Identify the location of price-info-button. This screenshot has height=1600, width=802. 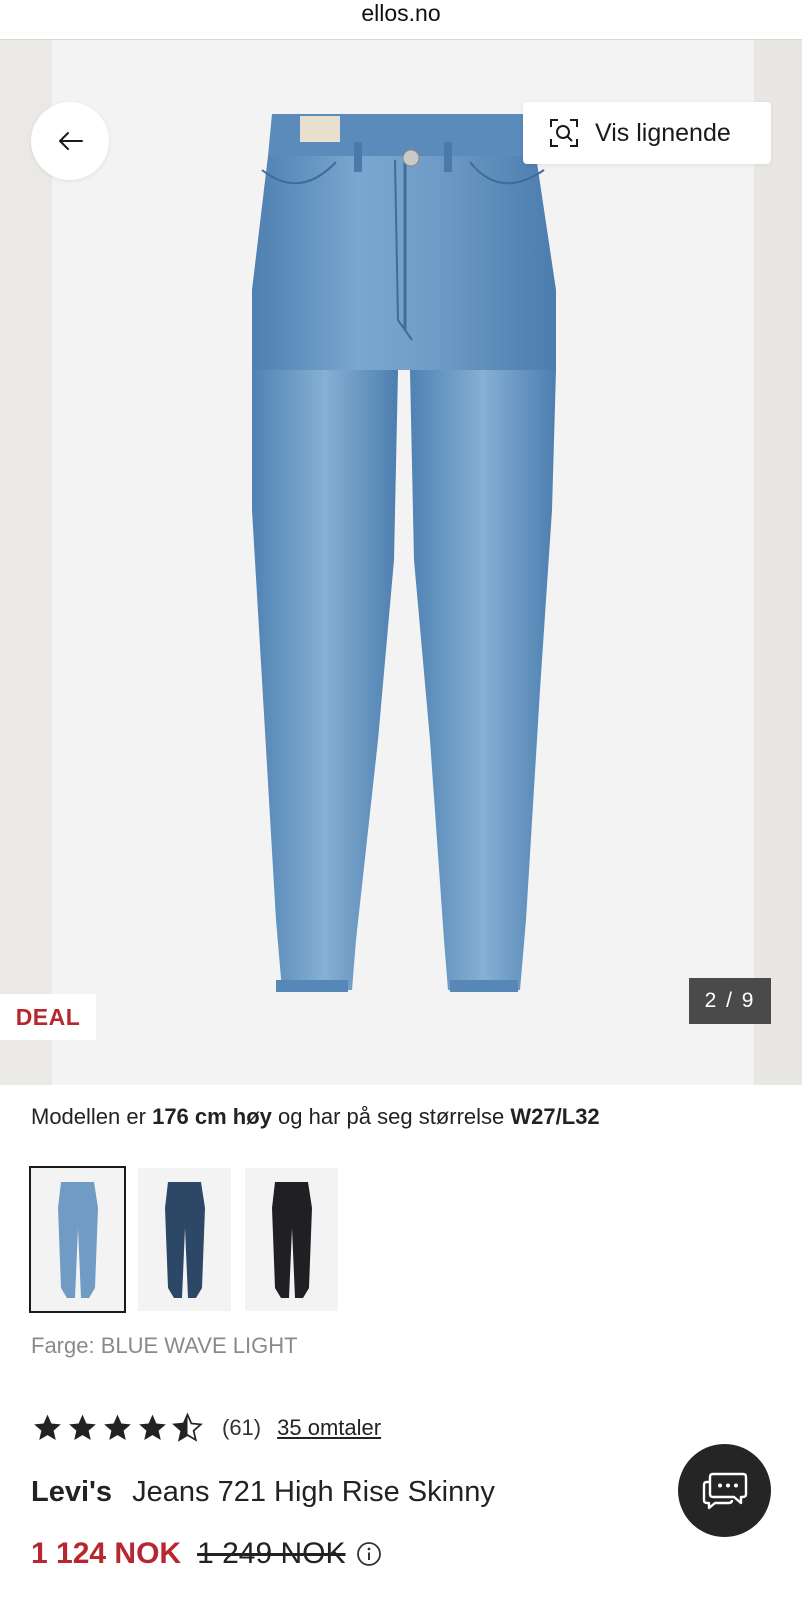
(369, 1554).